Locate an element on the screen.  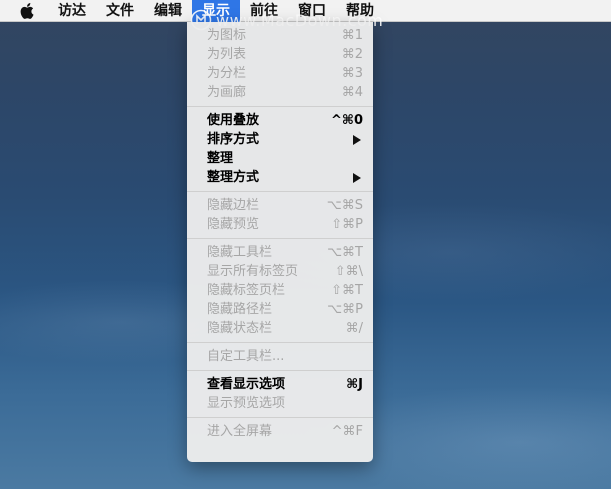
menu-help: 帮助 is located at coordinates (360, 11).